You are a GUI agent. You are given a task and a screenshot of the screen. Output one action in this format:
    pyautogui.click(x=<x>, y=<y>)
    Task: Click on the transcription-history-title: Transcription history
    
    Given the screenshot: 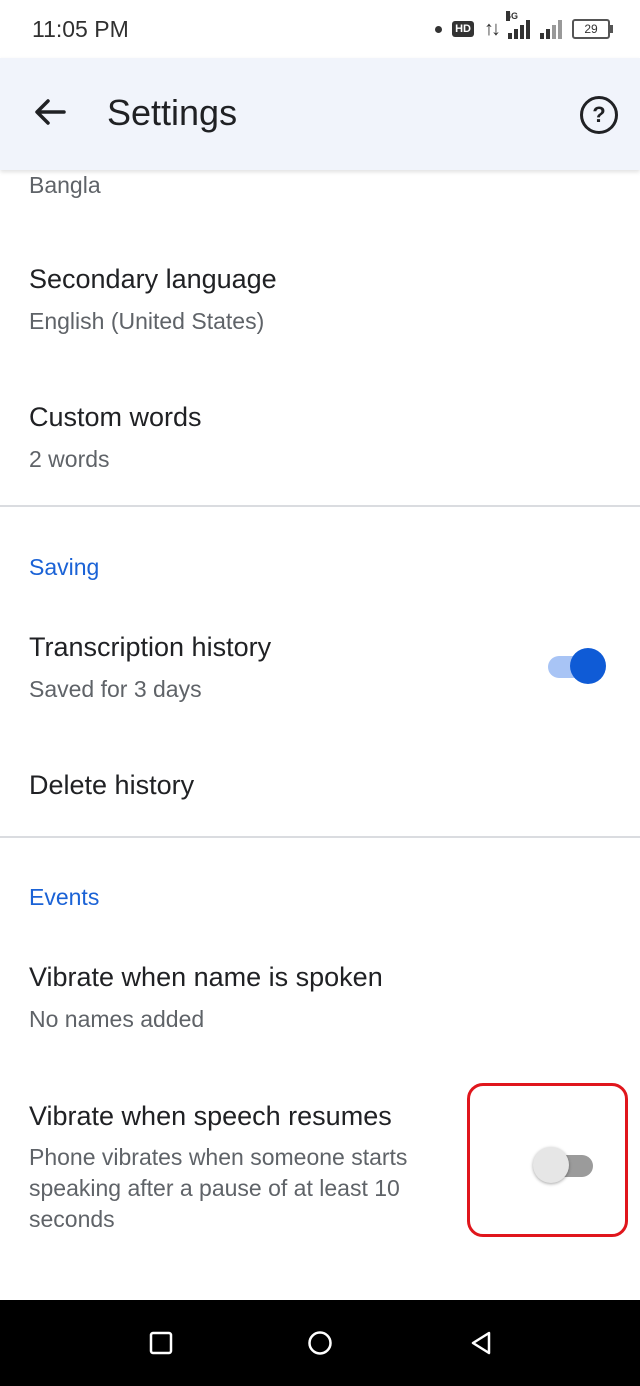 What is the action you would take?
    pyautogui.click(x=150, y=647)
    